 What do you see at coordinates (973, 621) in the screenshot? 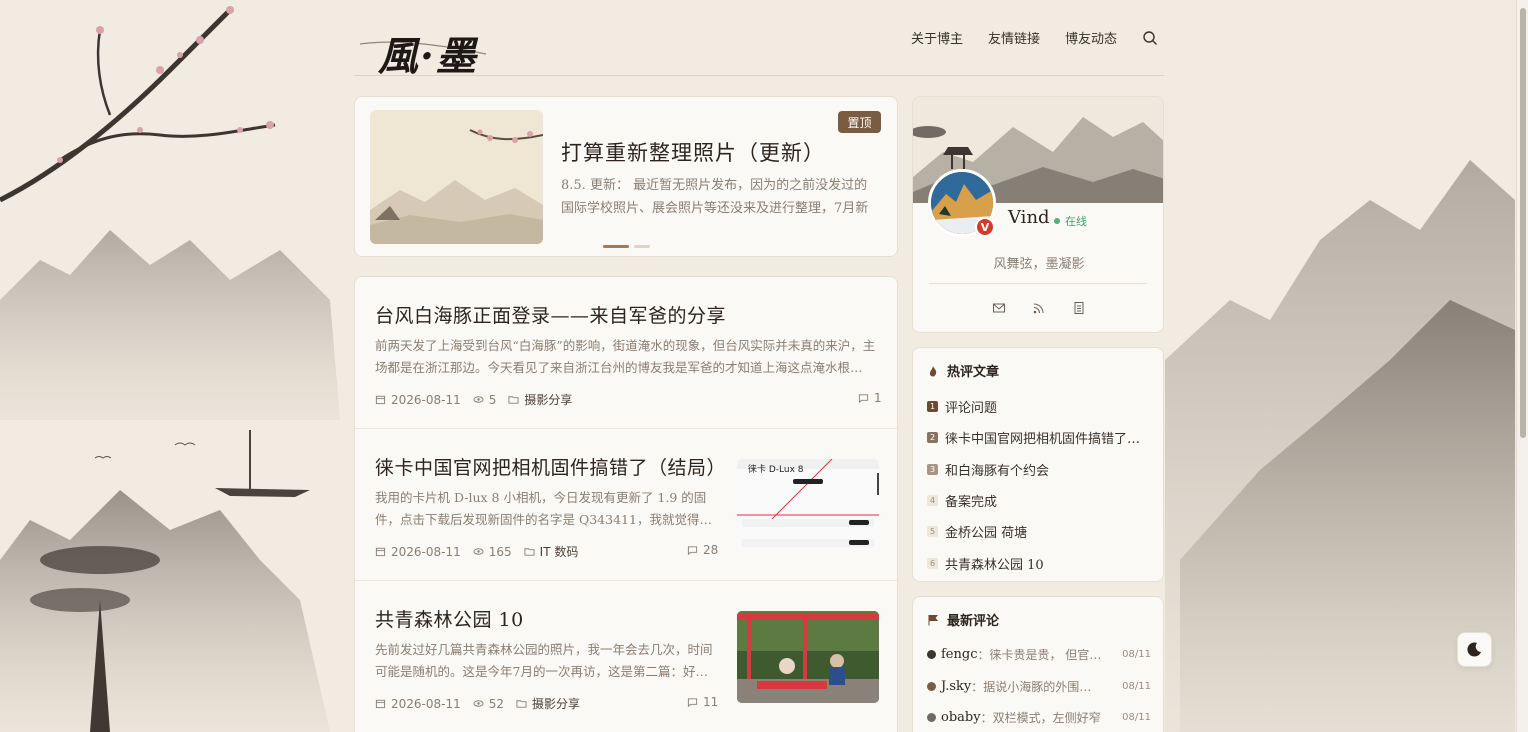
I see `recent-comments-title-text: 最新评论` at bounding box center [973, 621].